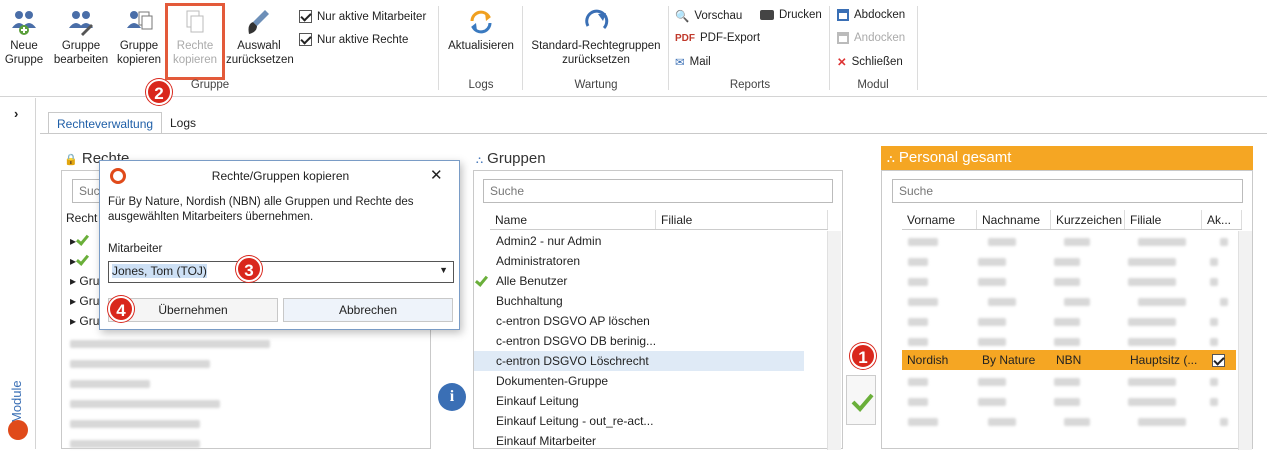  What do you see at coordinates (658, 191) in the screenshot?
I see `groups-search-input: Suche` at bounding box center [658, 191].